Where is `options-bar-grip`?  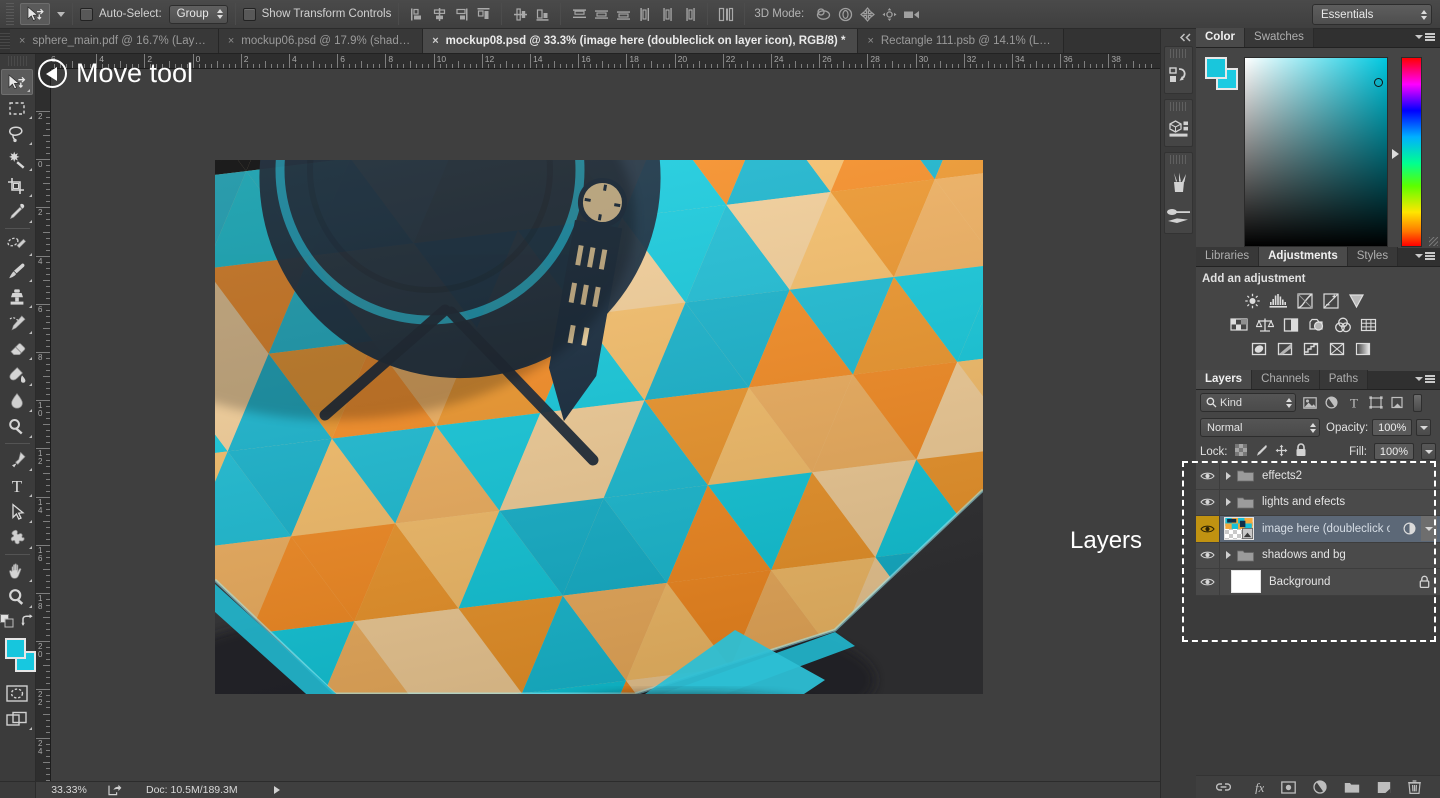
options-bar-grip is located at coordinates (10, 14).